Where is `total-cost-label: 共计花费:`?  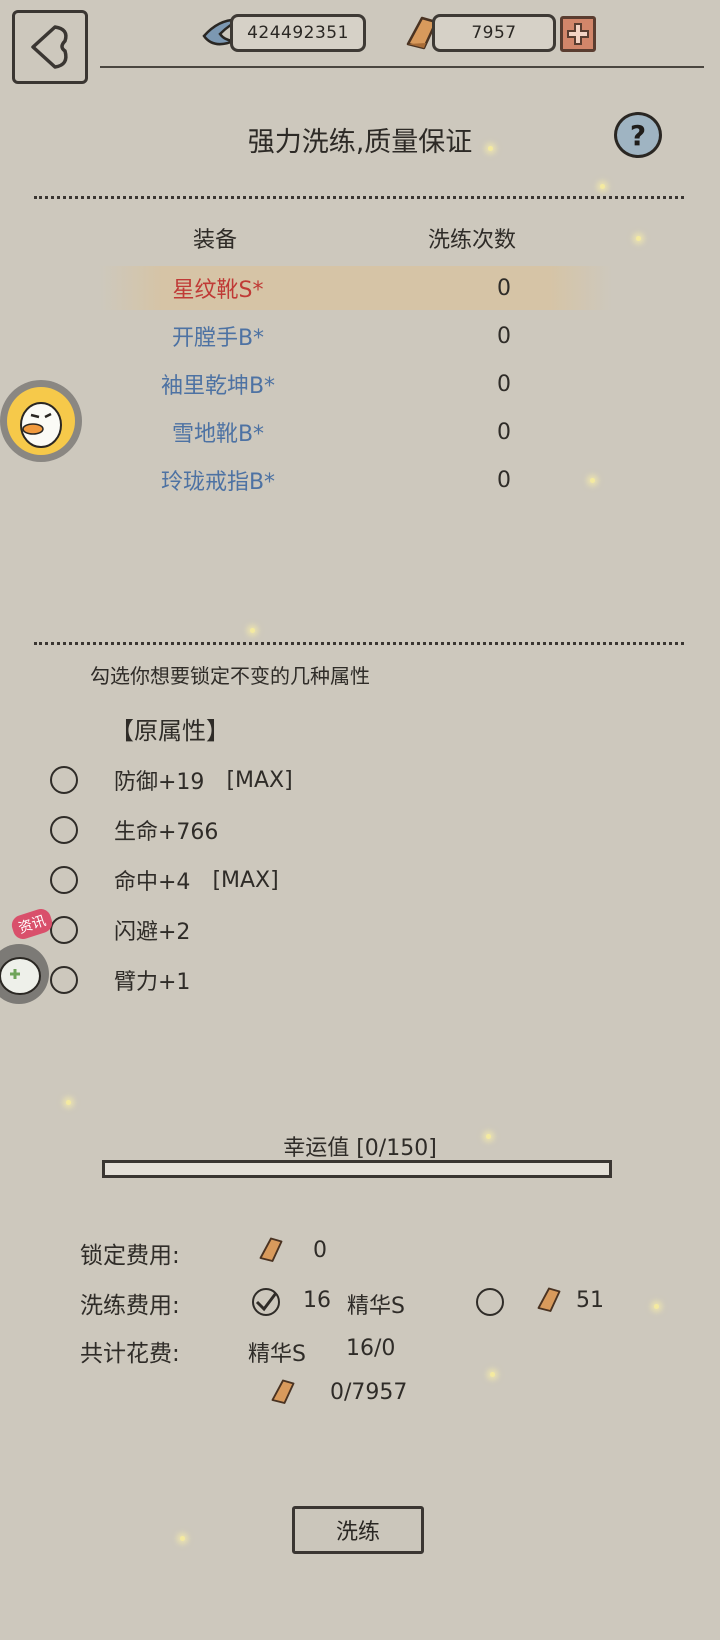
total-cost-label: 共计花费: is located at coordinates (130, 1354).